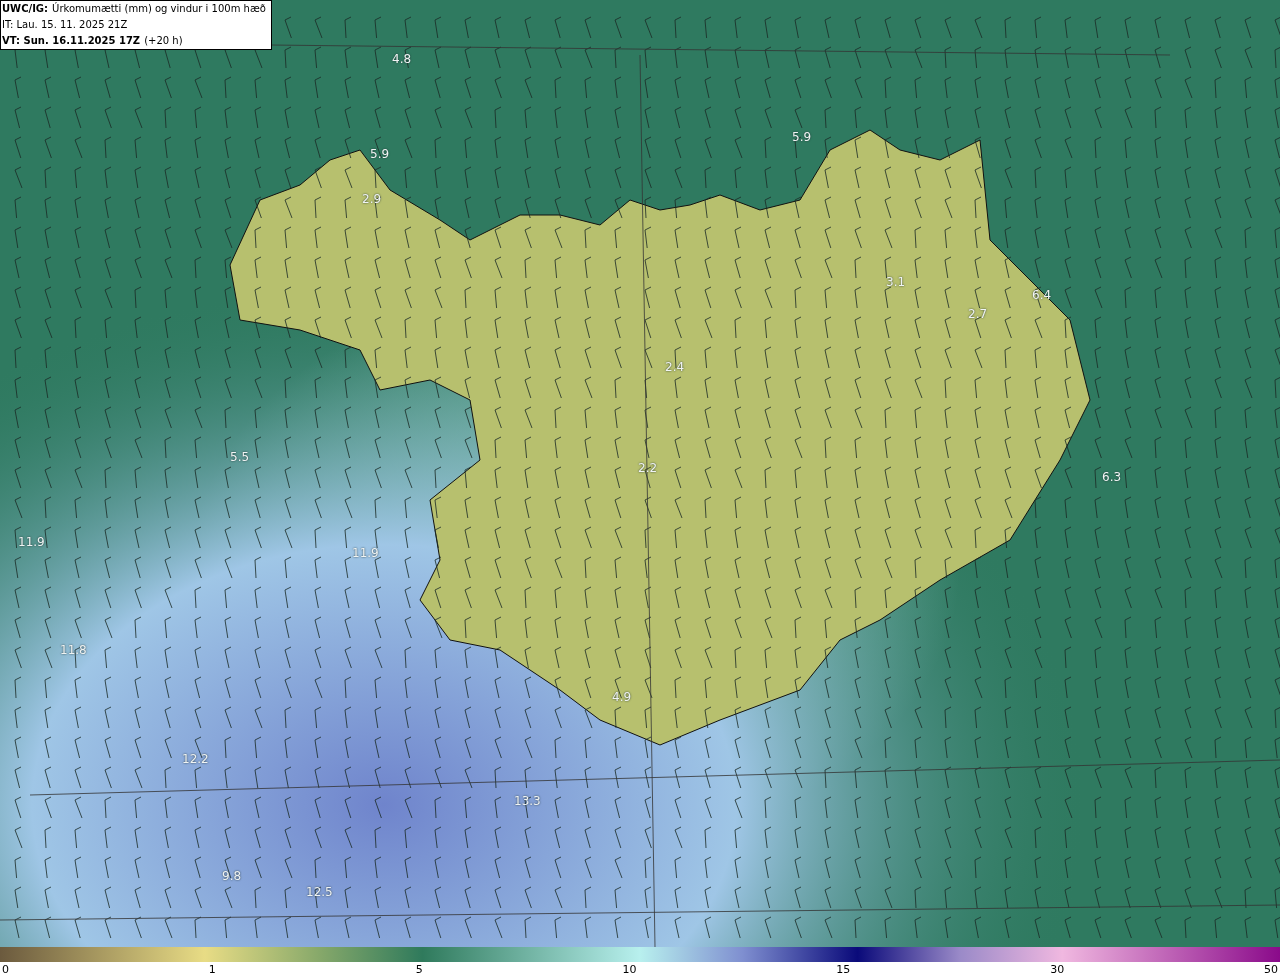 This screenshot has width=1280, height=978. Describe the element at coordinates (629, 969) in the screenshot. I see `colorbar-tick-label: 10` at that location.